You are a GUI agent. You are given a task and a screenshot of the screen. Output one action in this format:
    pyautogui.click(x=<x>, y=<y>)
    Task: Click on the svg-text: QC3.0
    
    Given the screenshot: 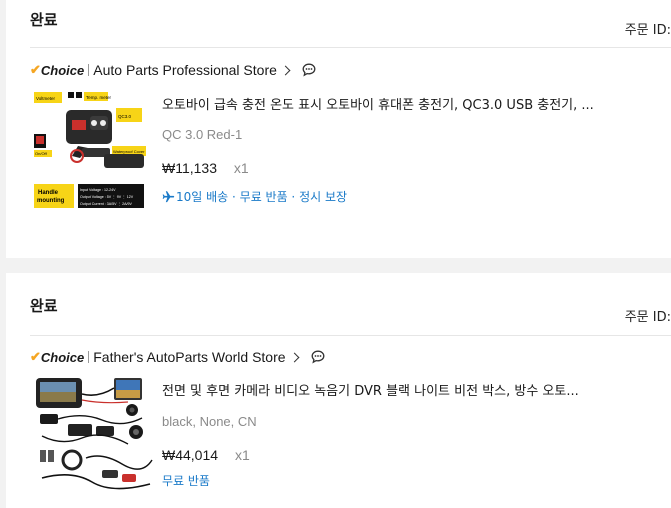 What is the action you would take?
    pyautogui.click(x=125, y=116)
    